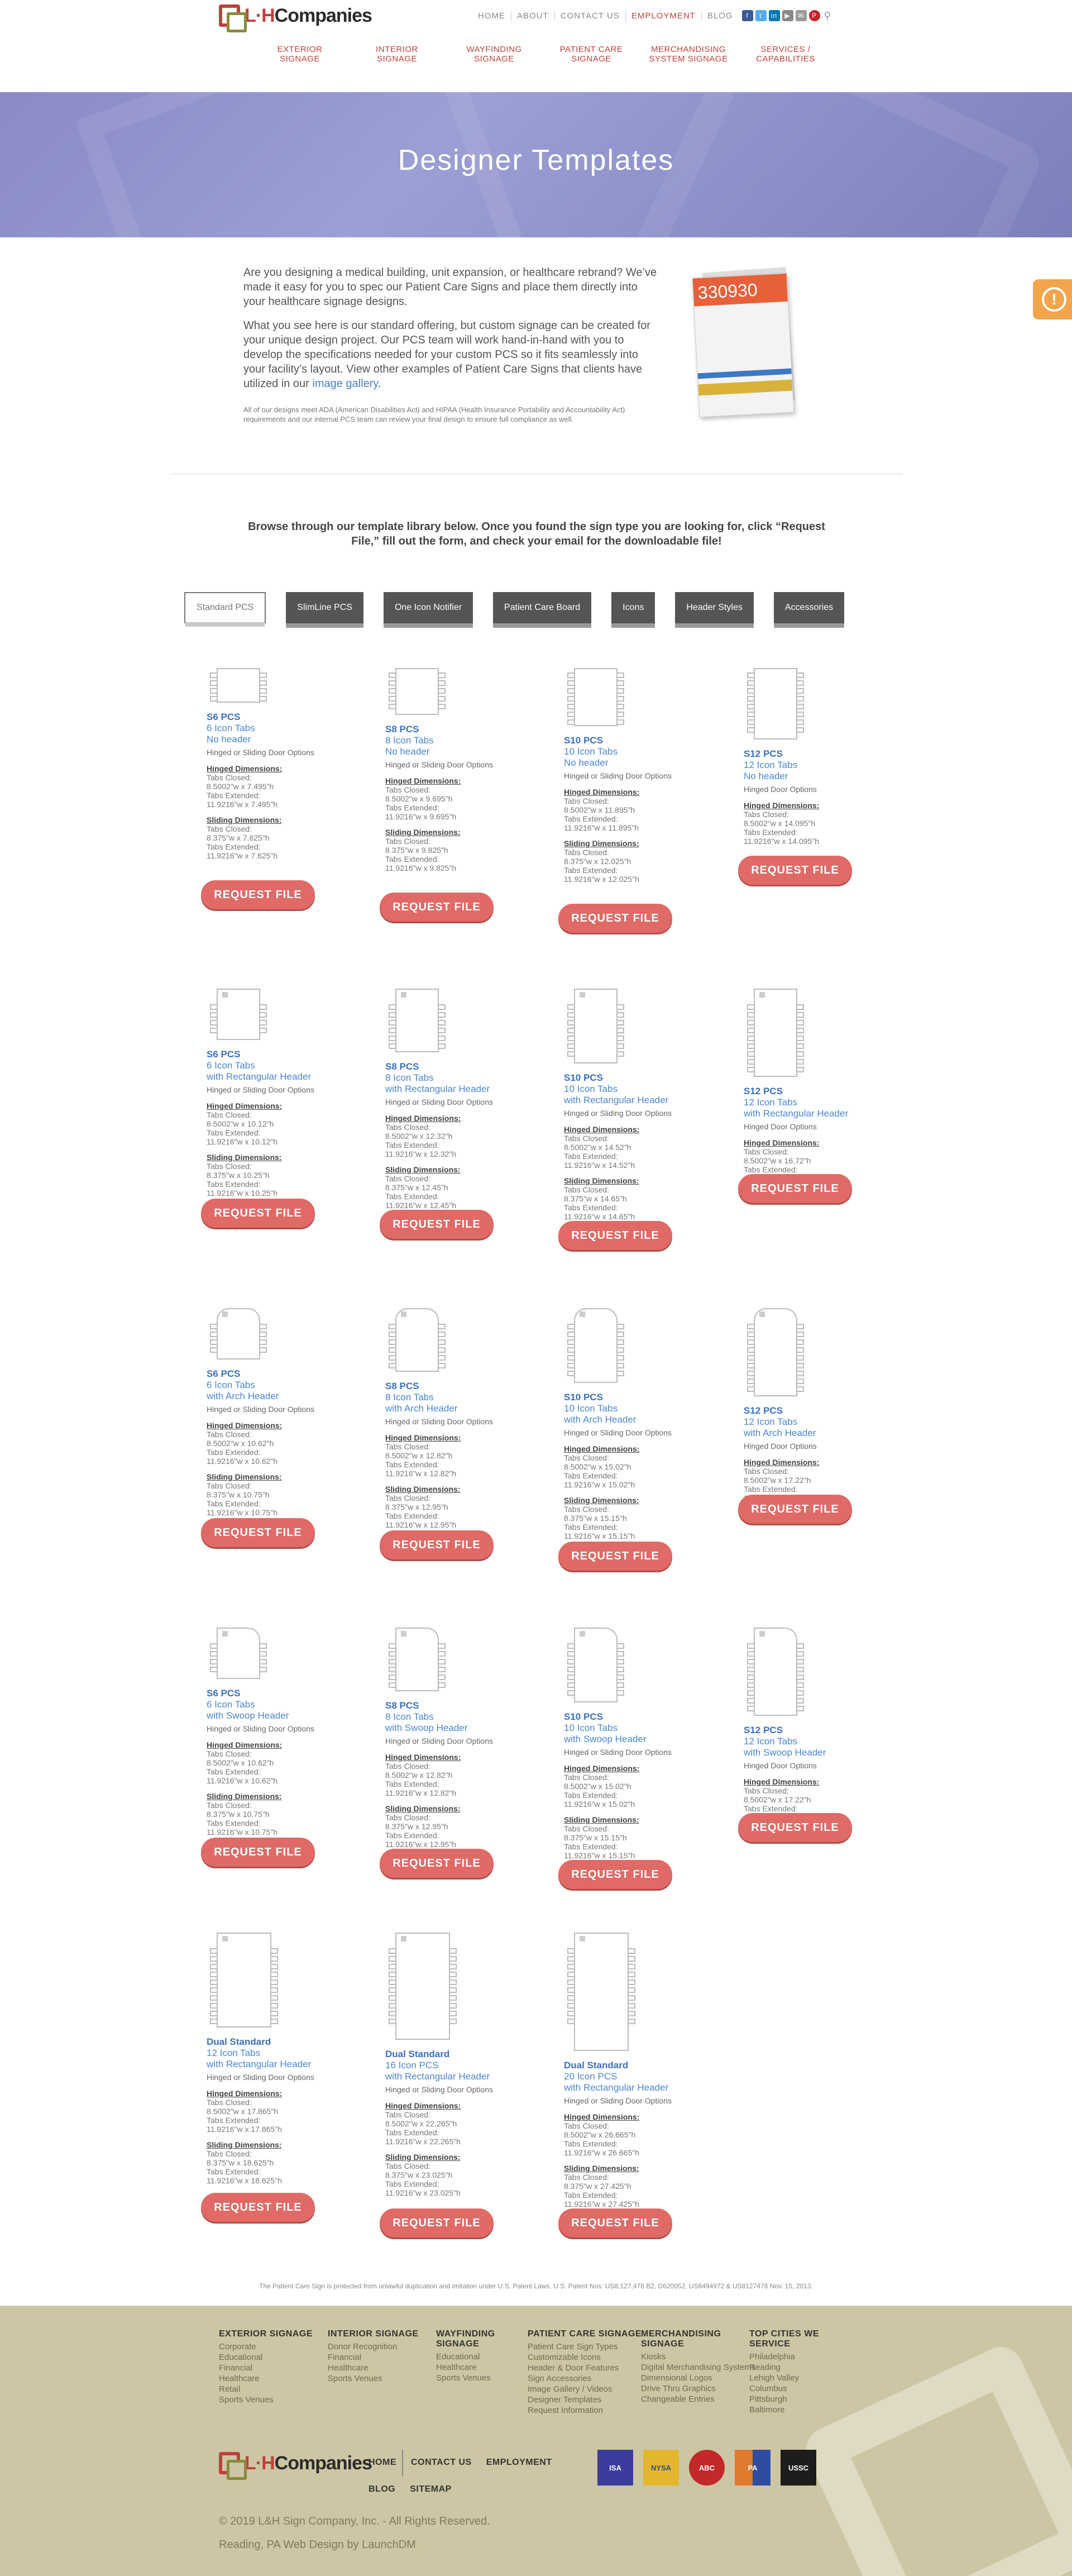  What do you see at coordinates (266, 2389) in the screenshot?
I see `footer-link: Retail` at bounding box center [266, 2389].